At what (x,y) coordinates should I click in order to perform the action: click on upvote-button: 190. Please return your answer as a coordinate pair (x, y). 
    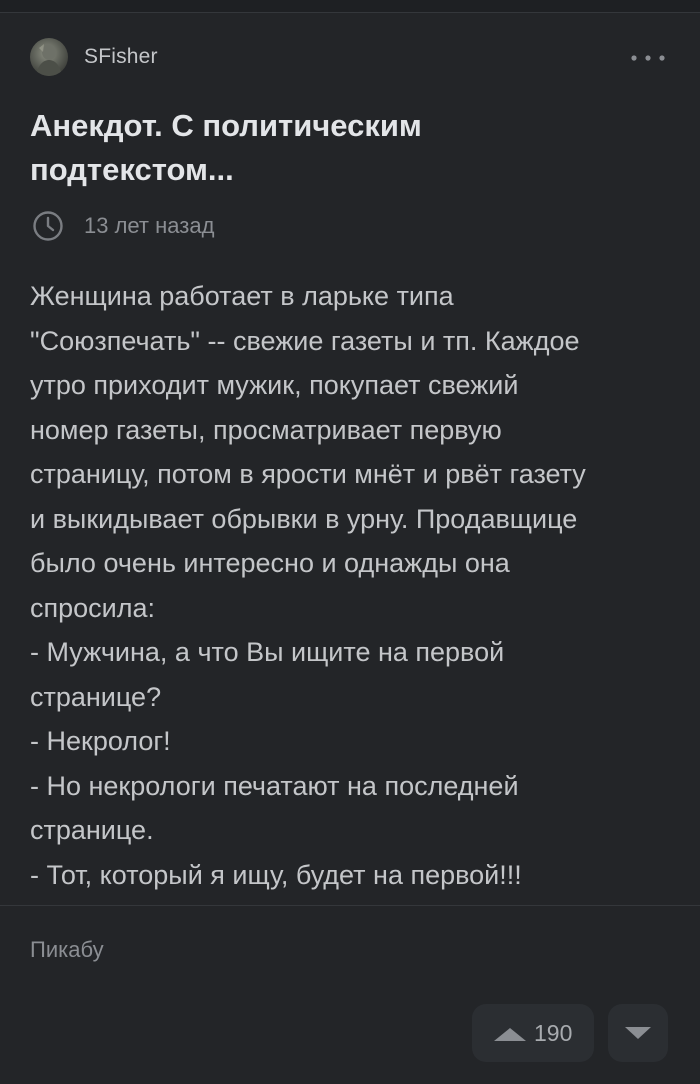
    Looking at the image, I should click on (533, 1033).